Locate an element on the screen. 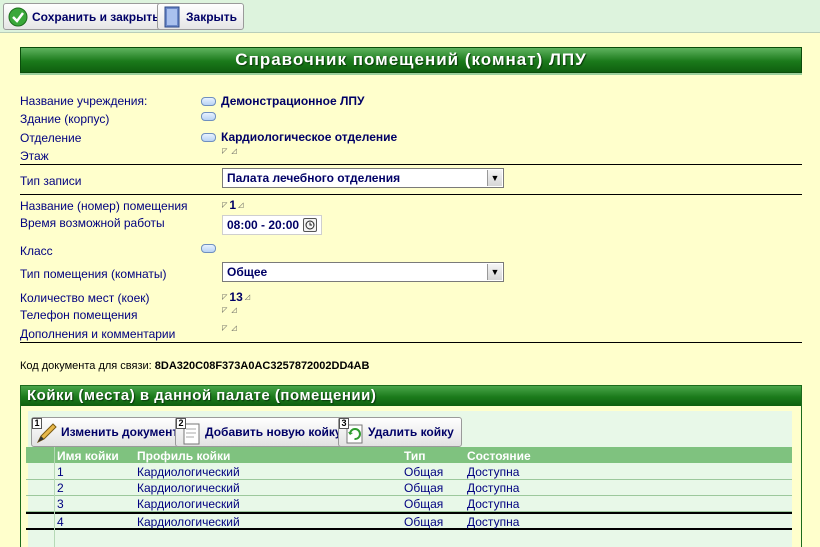 The width and height of the screenshot is (820, 547). comments-label: Дополнения и комментарии is located at coordinates (98, 334).